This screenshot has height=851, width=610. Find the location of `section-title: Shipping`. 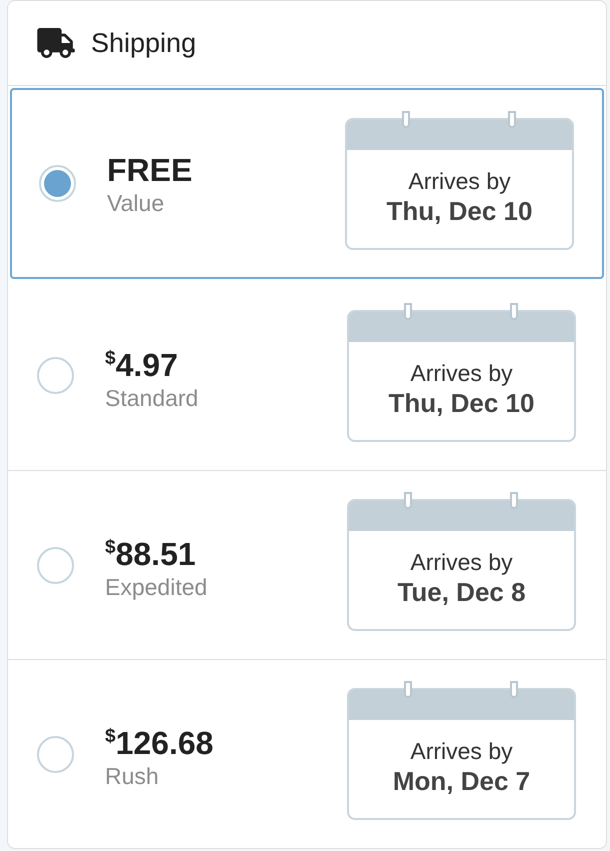

section-title: Shipping is located at coordinates (143, 43).